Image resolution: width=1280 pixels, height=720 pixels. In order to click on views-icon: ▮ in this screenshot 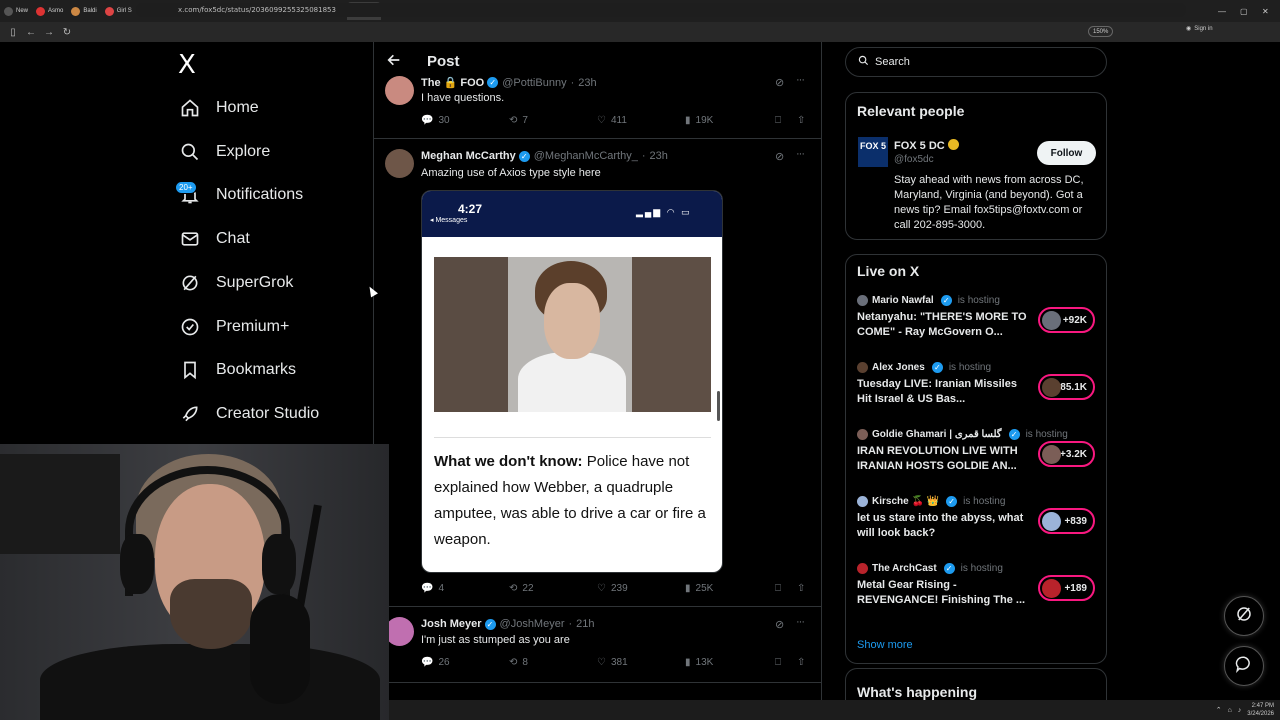, I will do `click(688, 588)`.